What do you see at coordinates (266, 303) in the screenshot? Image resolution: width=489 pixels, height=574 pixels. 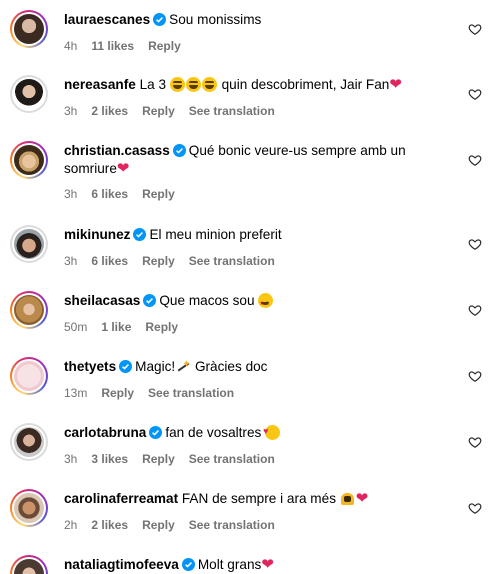 I see `star-struck-emoji-icon` at bounding box center [266, 303].